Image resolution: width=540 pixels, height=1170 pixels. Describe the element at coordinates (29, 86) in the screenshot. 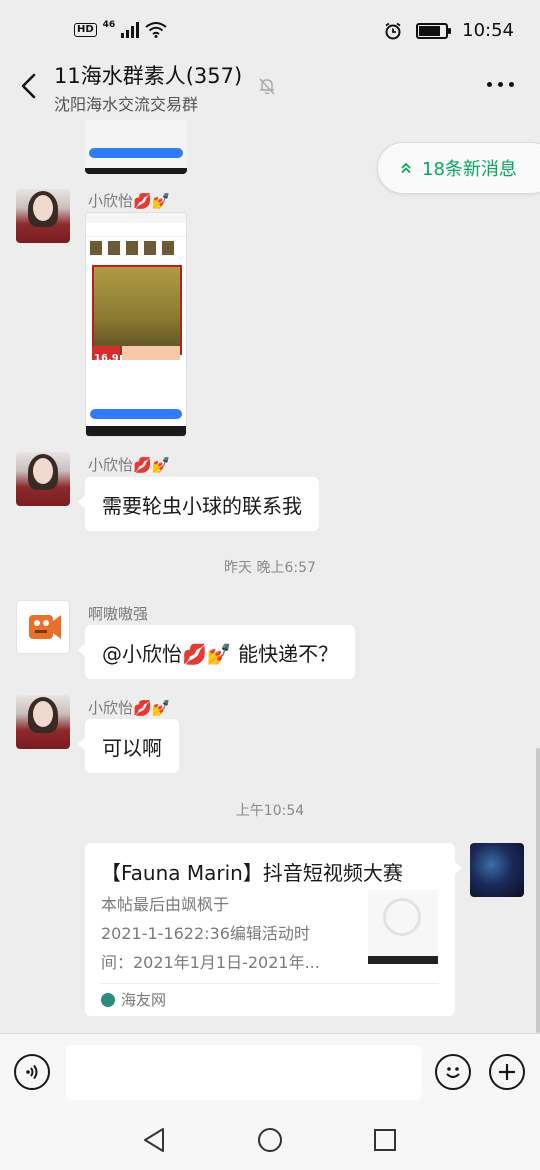

I see `back-arrow-icon` at that location.